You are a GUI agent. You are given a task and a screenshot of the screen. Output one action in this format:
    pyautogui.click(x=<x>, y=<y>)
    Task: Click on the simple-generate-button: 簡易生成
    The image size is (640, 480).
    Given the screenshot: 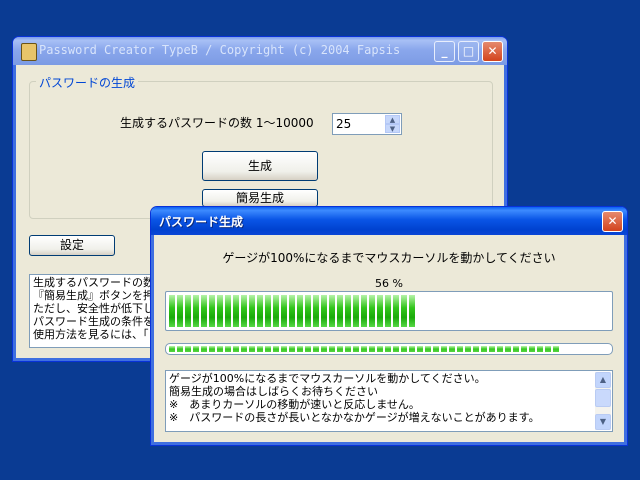 What is the action you would take?
    pyautogui.click(x=260, y=198)
    